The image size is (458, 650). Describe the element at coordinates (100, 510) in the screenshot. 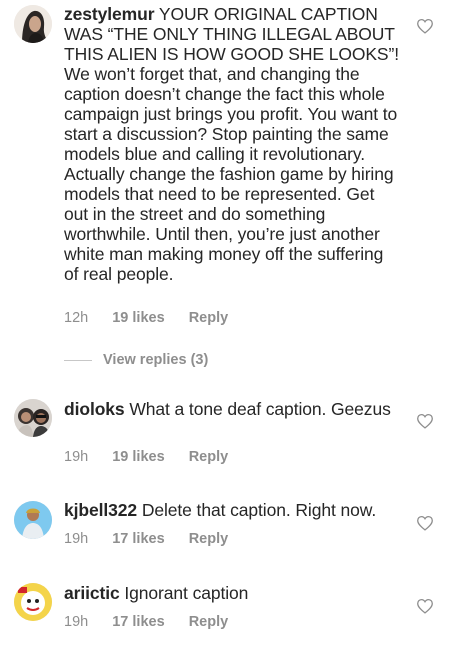

I see `username: kjbell322` at that location.